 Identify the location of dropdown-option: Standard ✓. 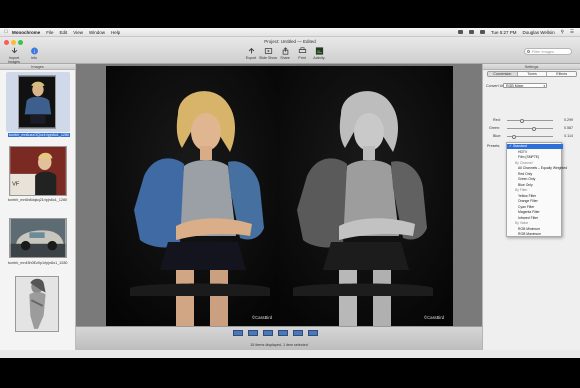
(535, 146).